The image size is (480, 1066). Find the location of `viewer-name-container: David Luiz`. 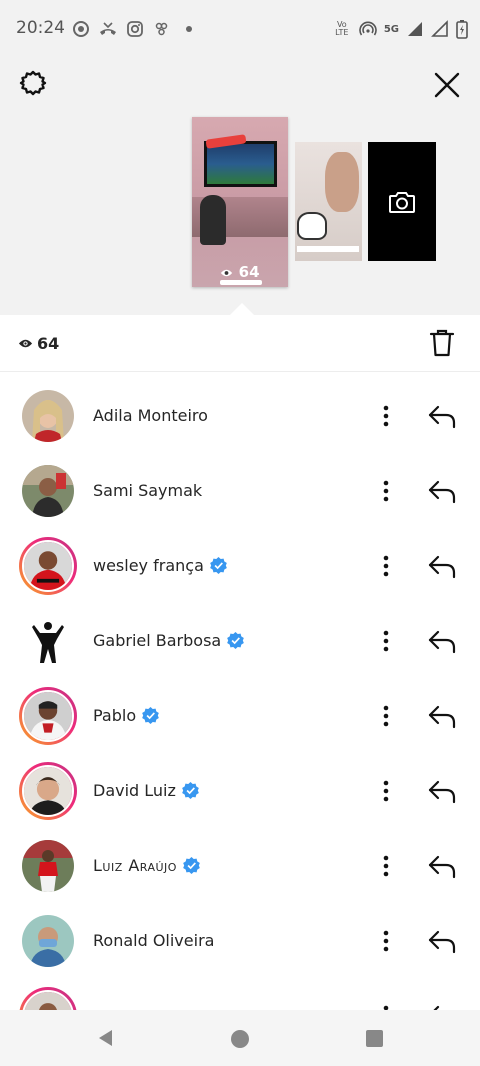

viewer-name-container: David Luiz is located at coordinates (146, 790).